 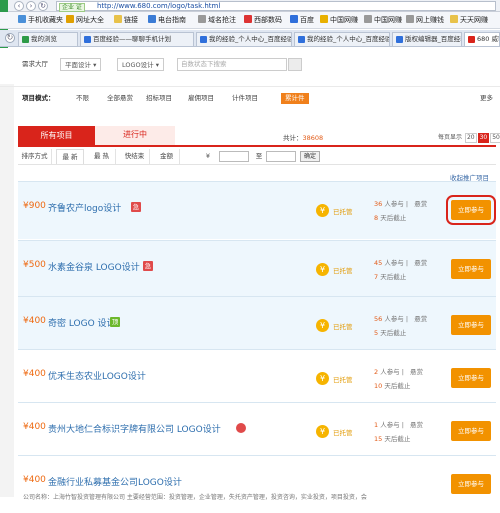 I want to click on mode-all-rewards: 全部悬赏, so click(x=120, y=98).